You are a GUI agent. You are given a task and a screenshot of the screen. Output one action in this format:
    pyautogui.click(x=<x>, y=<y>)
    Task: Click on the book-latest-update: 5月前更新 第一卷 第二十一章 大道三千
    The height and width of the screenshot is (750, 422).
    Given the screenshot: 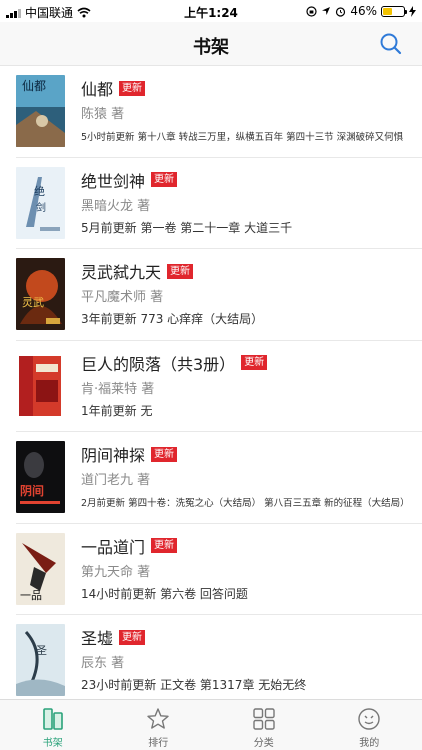 What is the action you would take?
    pyautogui.click(x=187, y=227)
    